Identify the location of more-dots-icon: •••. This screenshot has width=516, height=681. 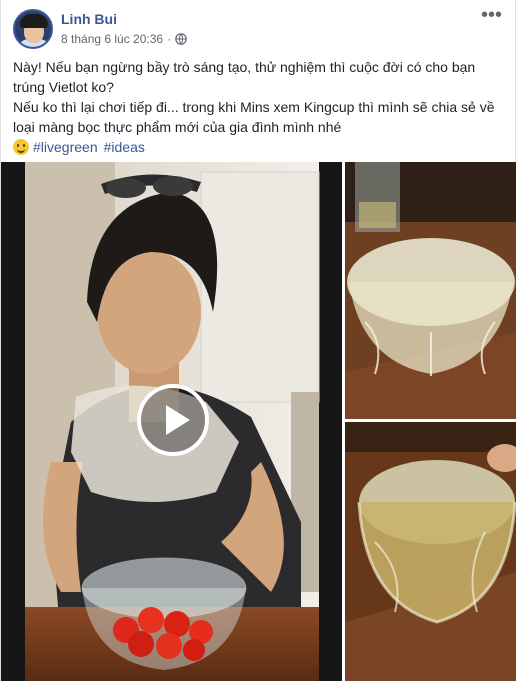
(491, 15).